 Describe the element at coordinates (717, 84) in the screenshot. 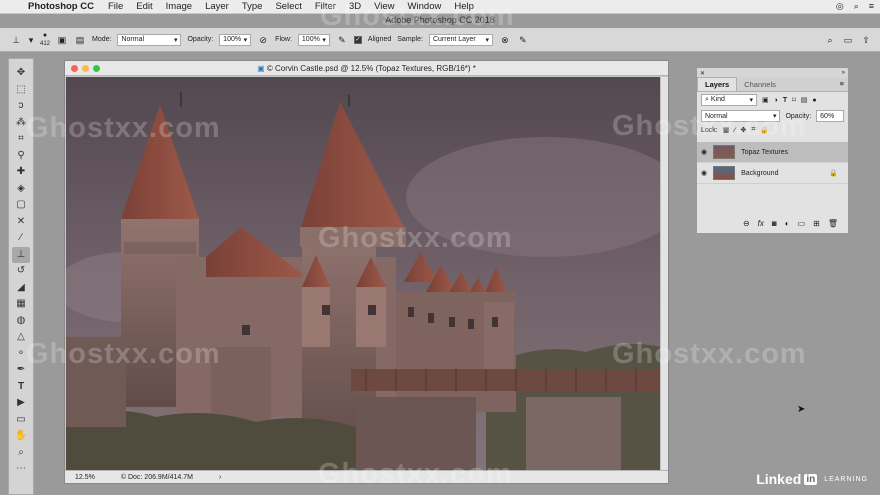

I see `tab-layers: Layers` at that location.